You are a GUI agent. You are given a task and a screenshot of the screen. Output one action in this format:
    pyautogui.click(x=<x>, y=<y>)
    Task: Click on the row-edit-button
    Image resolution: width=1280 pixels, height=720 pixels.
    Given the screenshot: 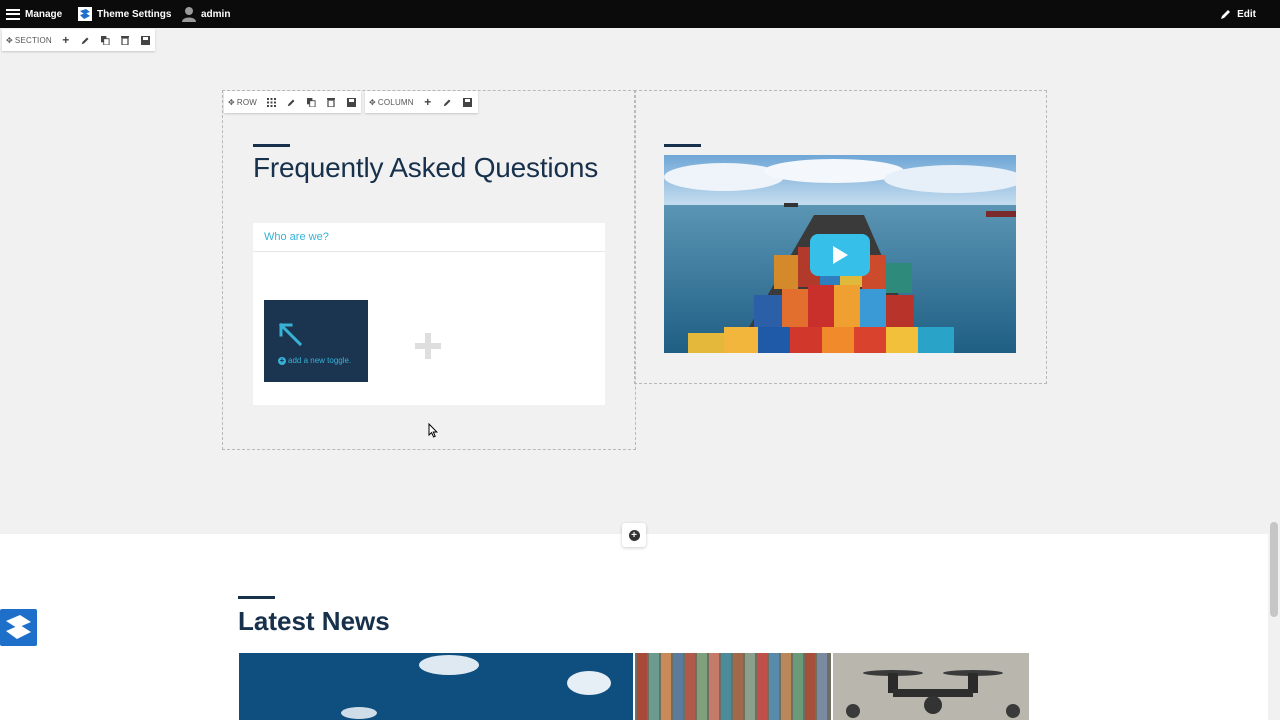 What is the action you would take?
    pyautogui.click(x=291, y=102)
    